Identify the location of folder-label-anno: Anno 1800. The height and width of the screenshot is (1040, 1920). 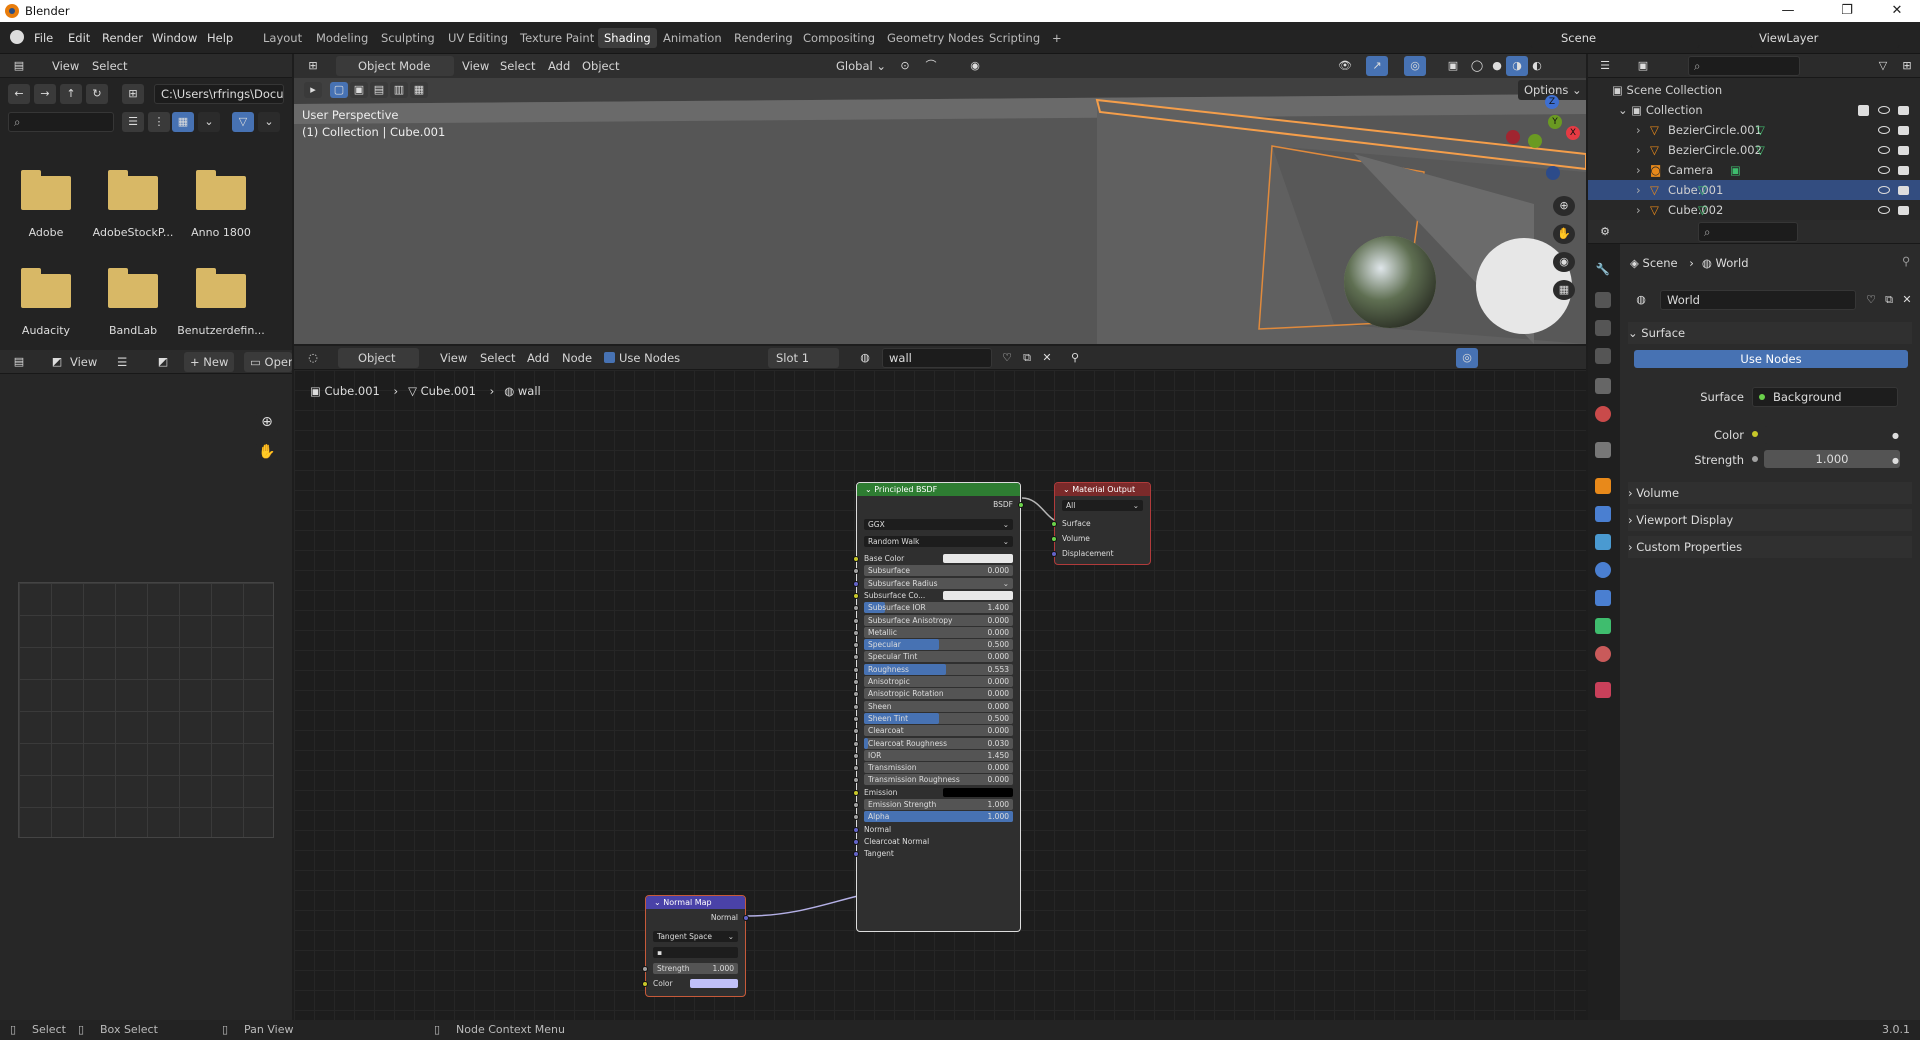
(221, 232).